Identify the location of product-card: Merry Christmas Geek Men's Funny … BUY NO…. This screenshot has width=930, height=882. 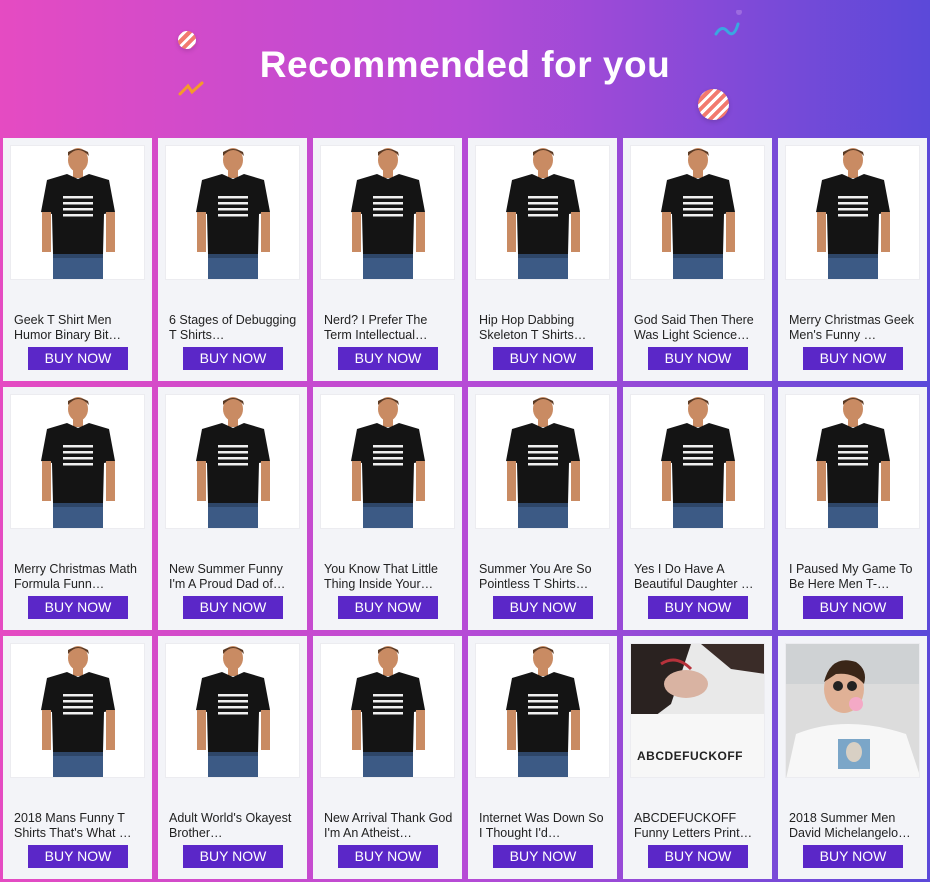
(852, 259).